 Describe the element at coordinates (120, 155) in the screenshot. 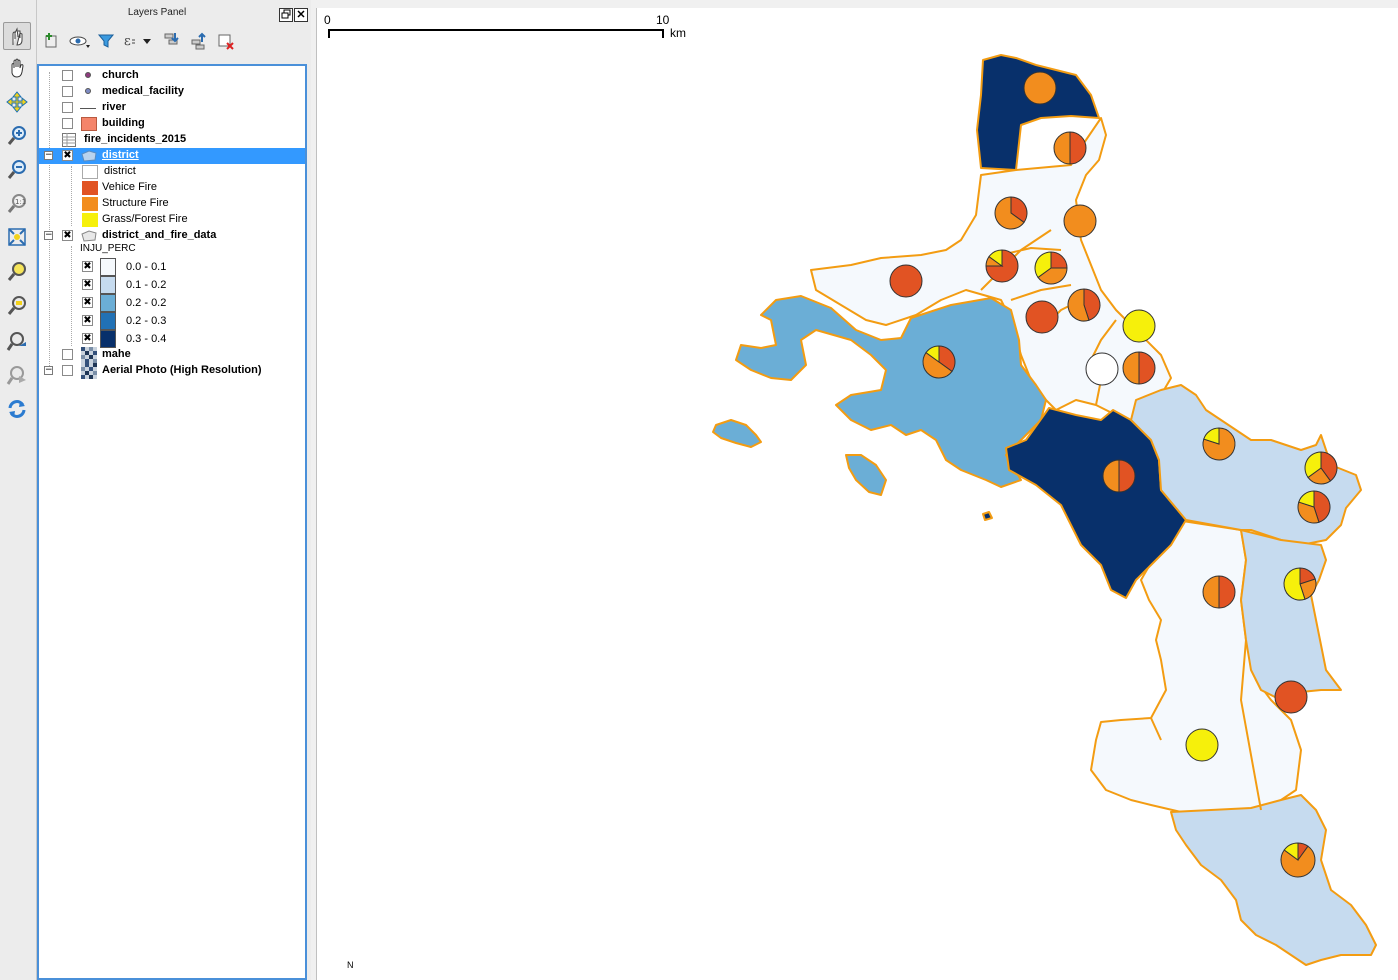

I see `district-label: district` at that location.